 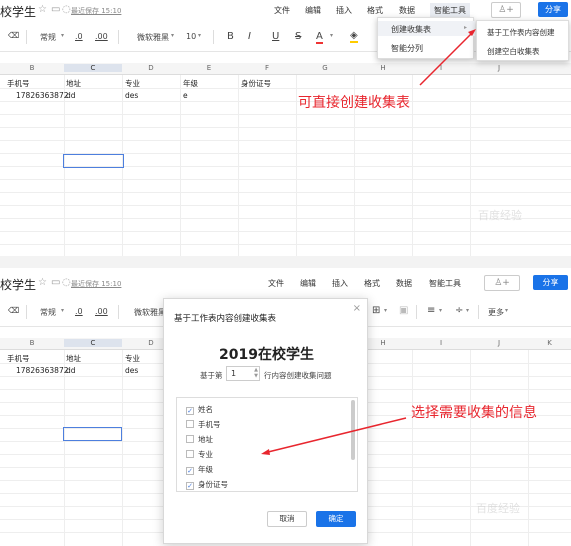 I want to click on annotation-text: 选择需要收集的信息, so click(x=474, y=413).